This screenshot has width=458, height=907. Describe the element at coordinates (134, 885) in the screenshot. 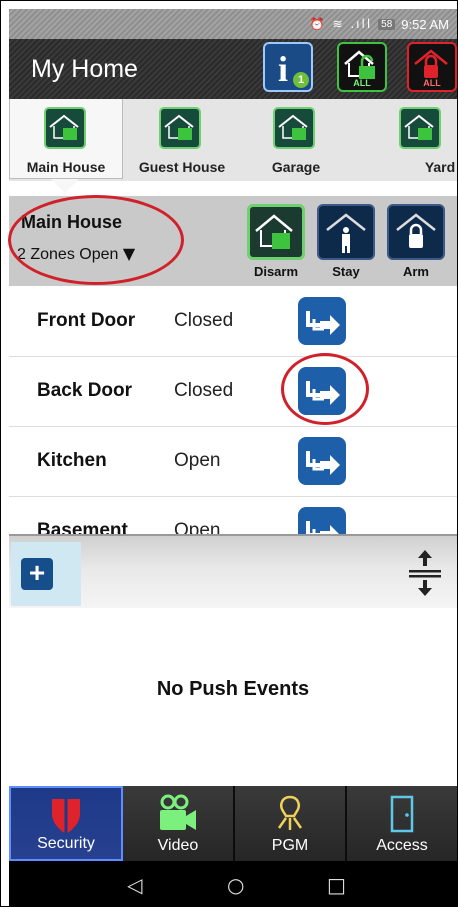

I see `back-icon: ◁` at that location.